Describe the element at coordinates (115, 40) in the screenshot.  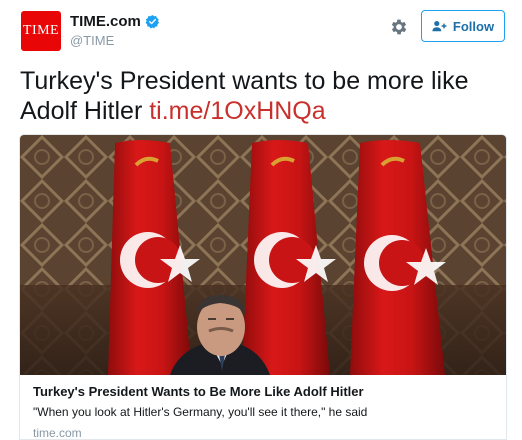
I see `account-handle: @TIME` at that location.